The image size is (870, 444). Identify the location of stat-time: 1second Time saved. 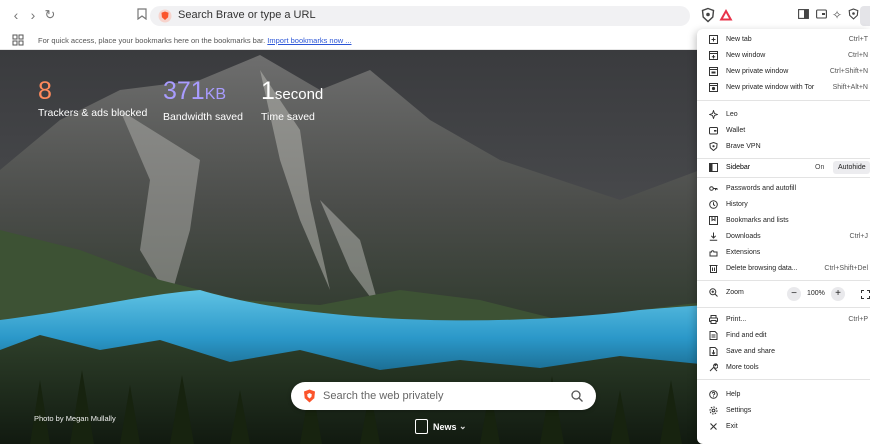
(292, 100).